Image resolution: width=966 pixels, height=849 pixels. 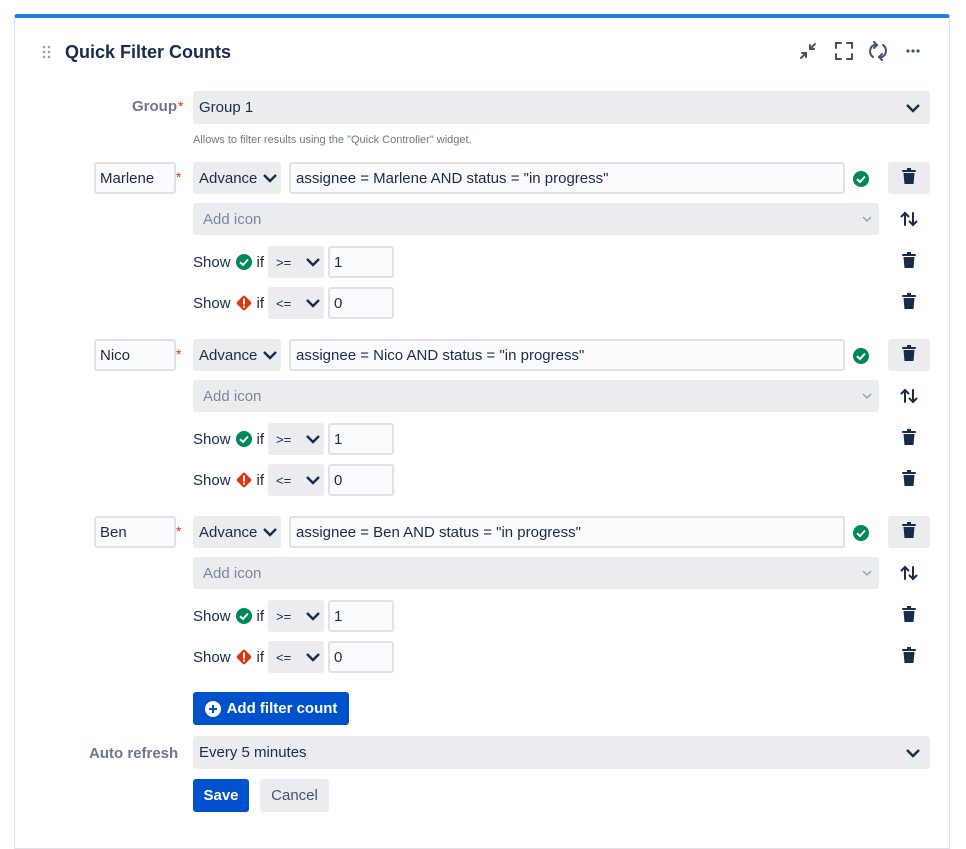 I want to click on add-circle-icon, so click(x=212, y=708).